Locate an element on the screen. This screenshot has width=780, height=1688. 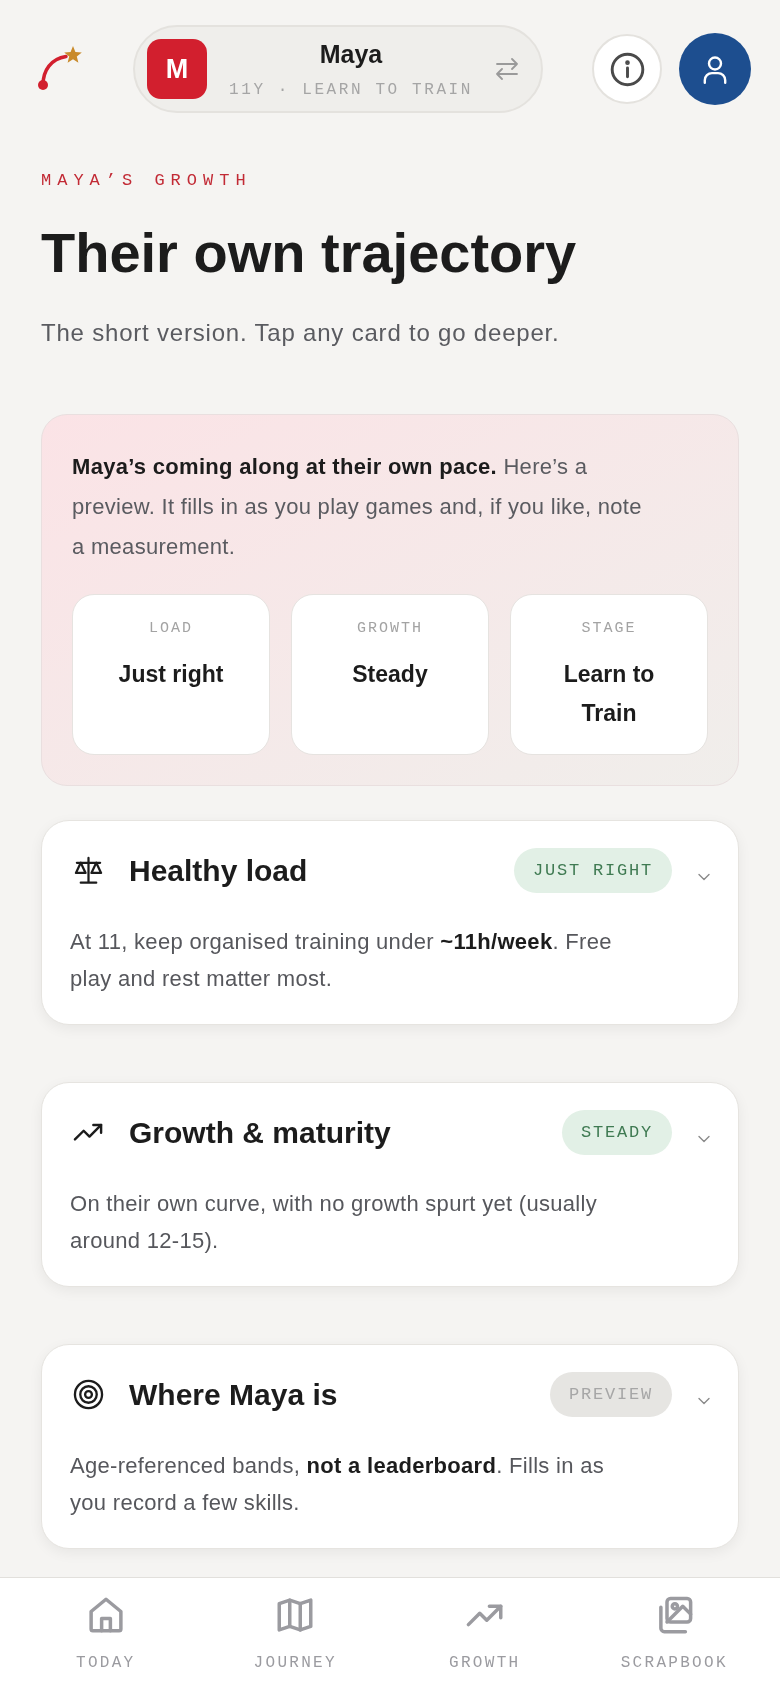
swap-icon is located at coordinates (507, 69).